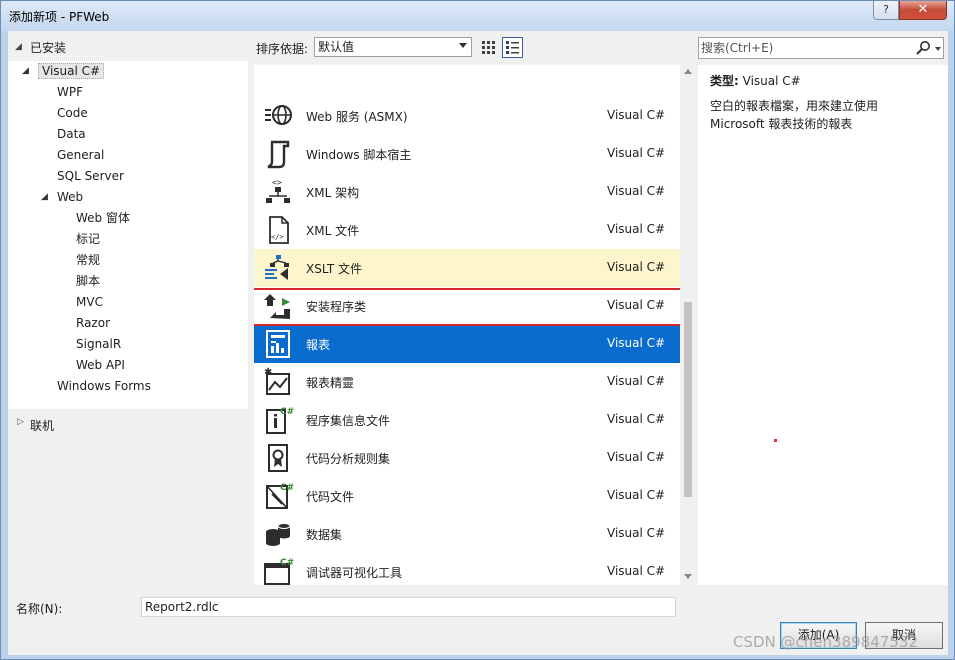 Image resolution: width=955 pixels, height=660 pixels. Describe the element at coordinates (128, 46) in the screenshot. I see `installed-header: ◢ 已安装` at that location.